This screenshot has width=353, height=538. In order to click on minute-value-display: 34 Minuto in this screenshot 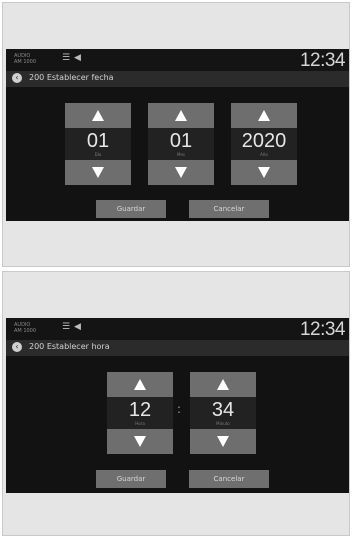, I will do `click(223, 413)`.